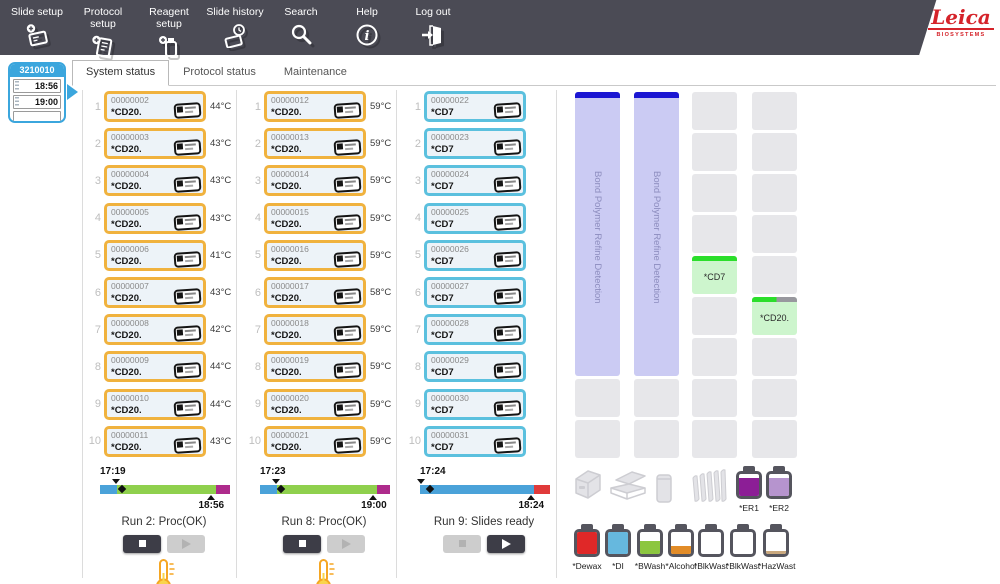  What do you see at coordinates (235, 12) in the screenshot?
I see `nav-label: Slide history` at bounding box center [235, 12].